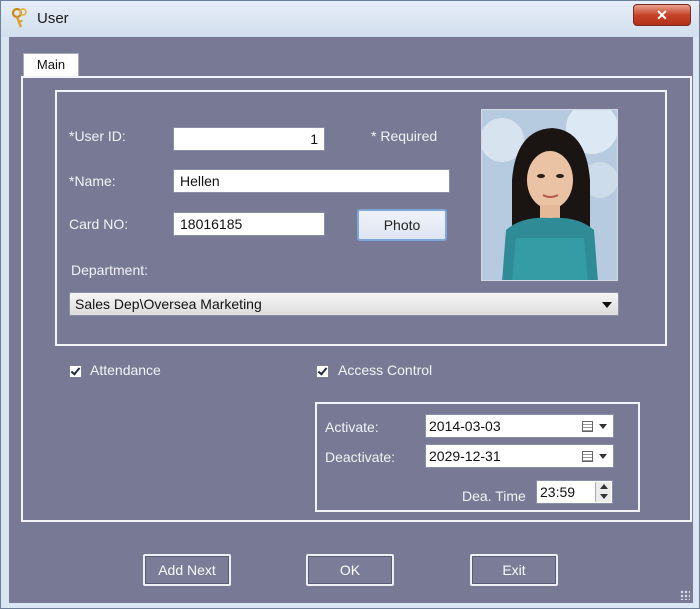  Describe the element at coordinates (249, 224) in the screenshot. I see `card-no-field` at that location.